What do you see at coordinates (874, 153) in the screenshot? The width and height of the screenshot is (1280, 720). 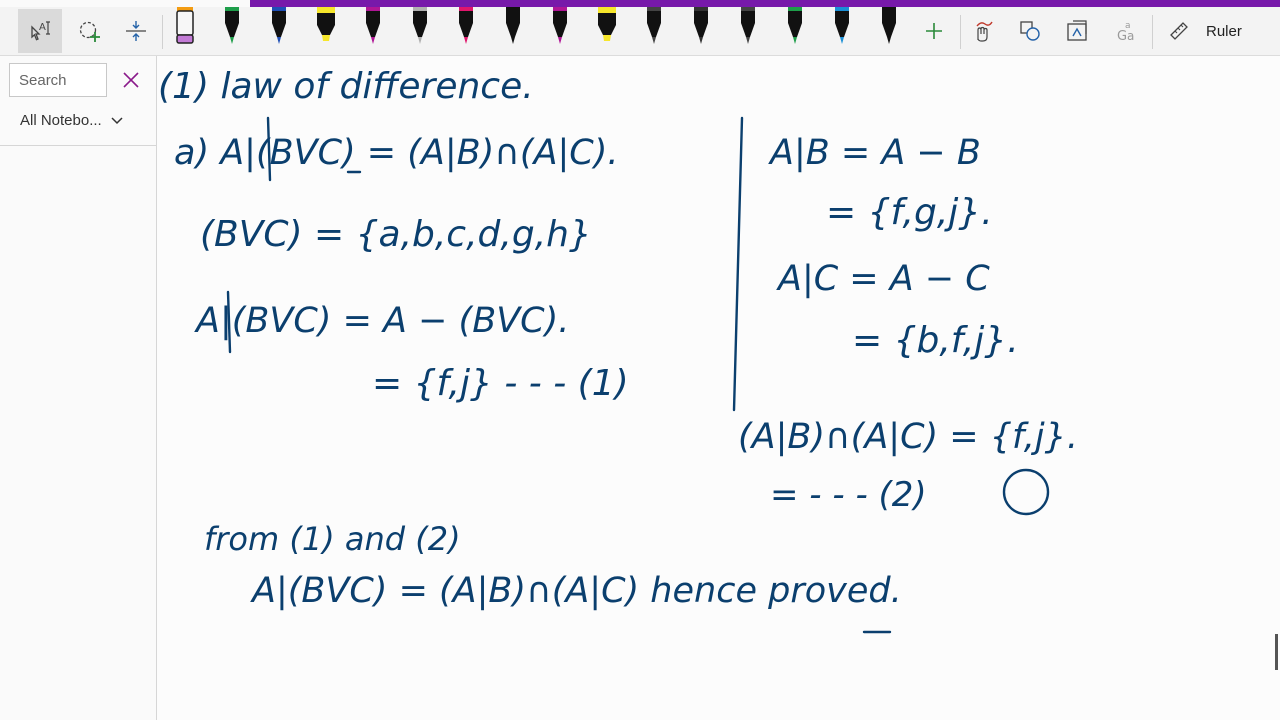 I see `note-a-minus-b: A|B = A − B` at bounding box center [874, 153].